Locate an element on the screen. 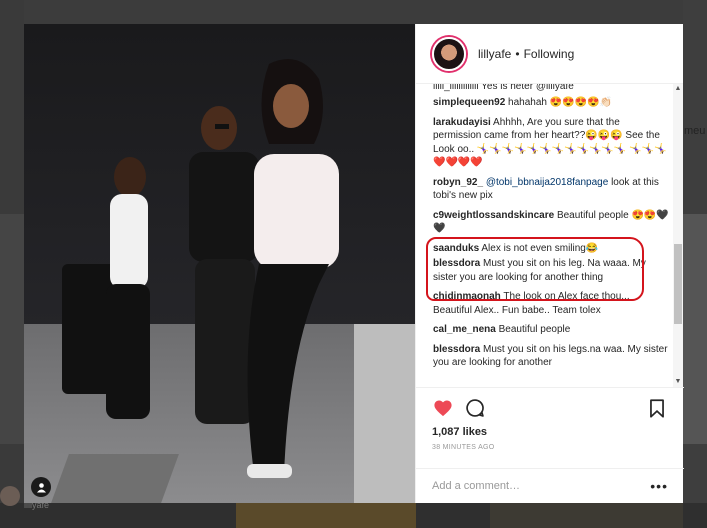  background-avatar is located at coordinates (10, 496).